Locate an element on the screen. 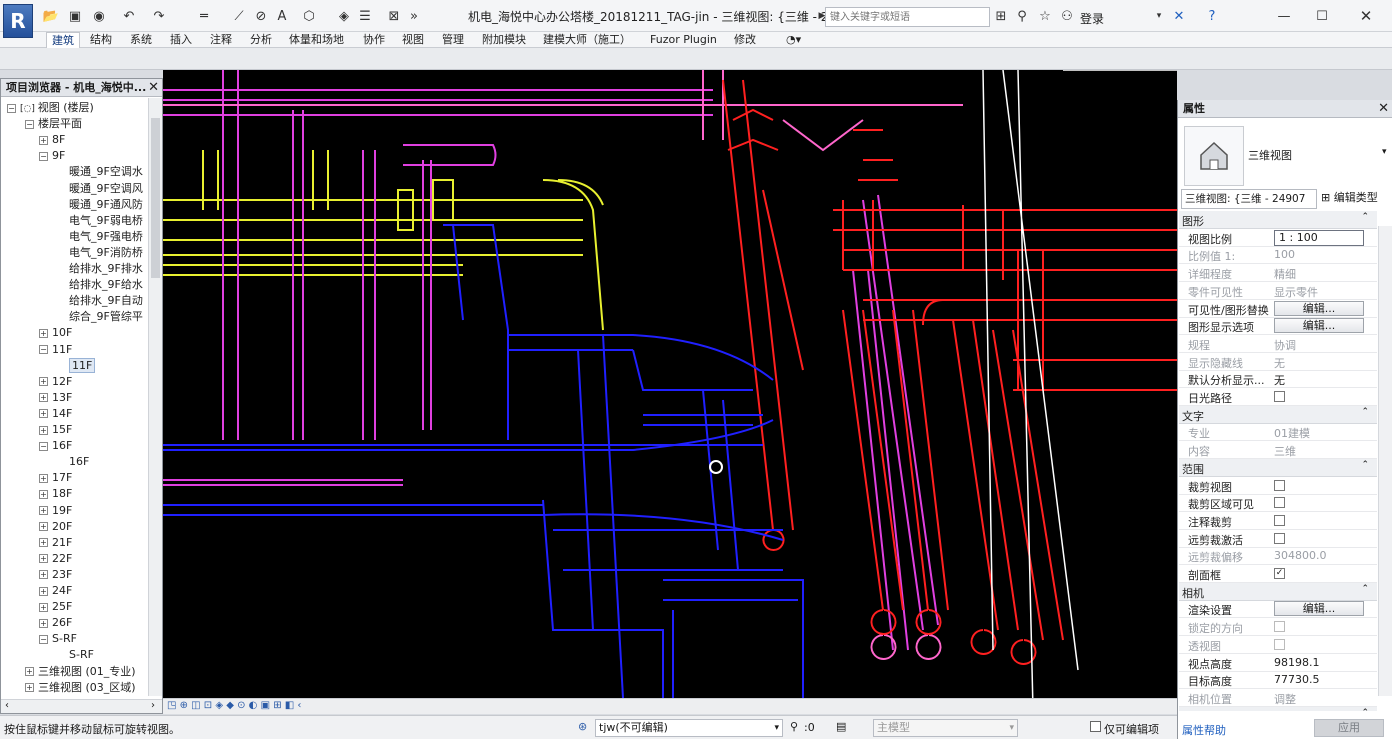 This screenshot has height=739, width=1392. undo-icon: ↶ is located at coordinates (129, 16).